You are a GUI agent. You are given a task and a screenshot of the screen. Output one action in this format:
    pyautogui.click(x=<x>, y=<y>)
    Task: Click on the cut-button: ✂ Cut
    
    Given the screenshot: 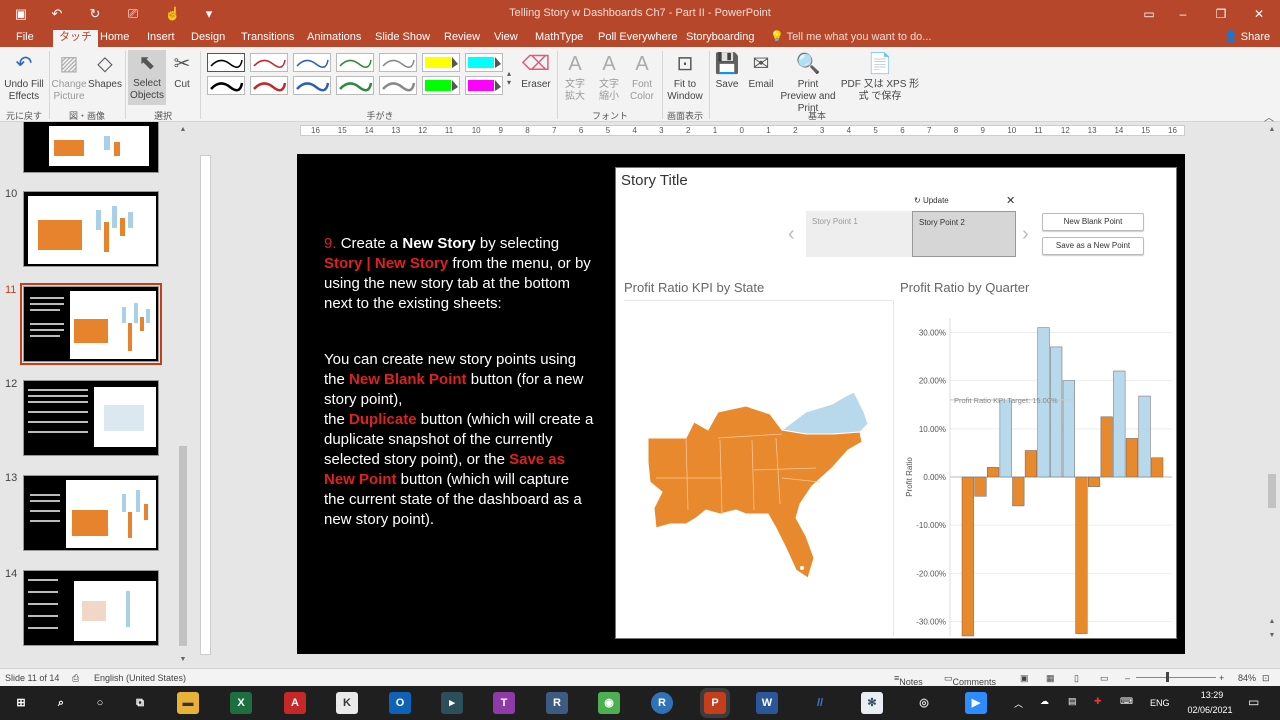 What is the action you would take?
    pyautogui.click(x=182, y=71)
    